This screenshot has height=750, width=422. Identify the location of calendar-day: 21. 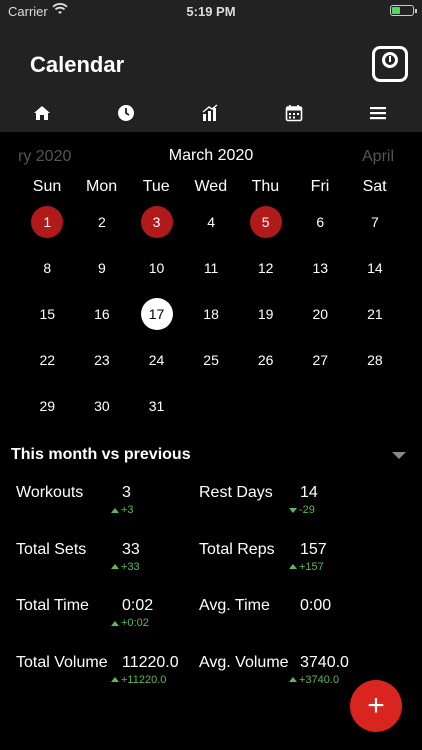
(375, 314).